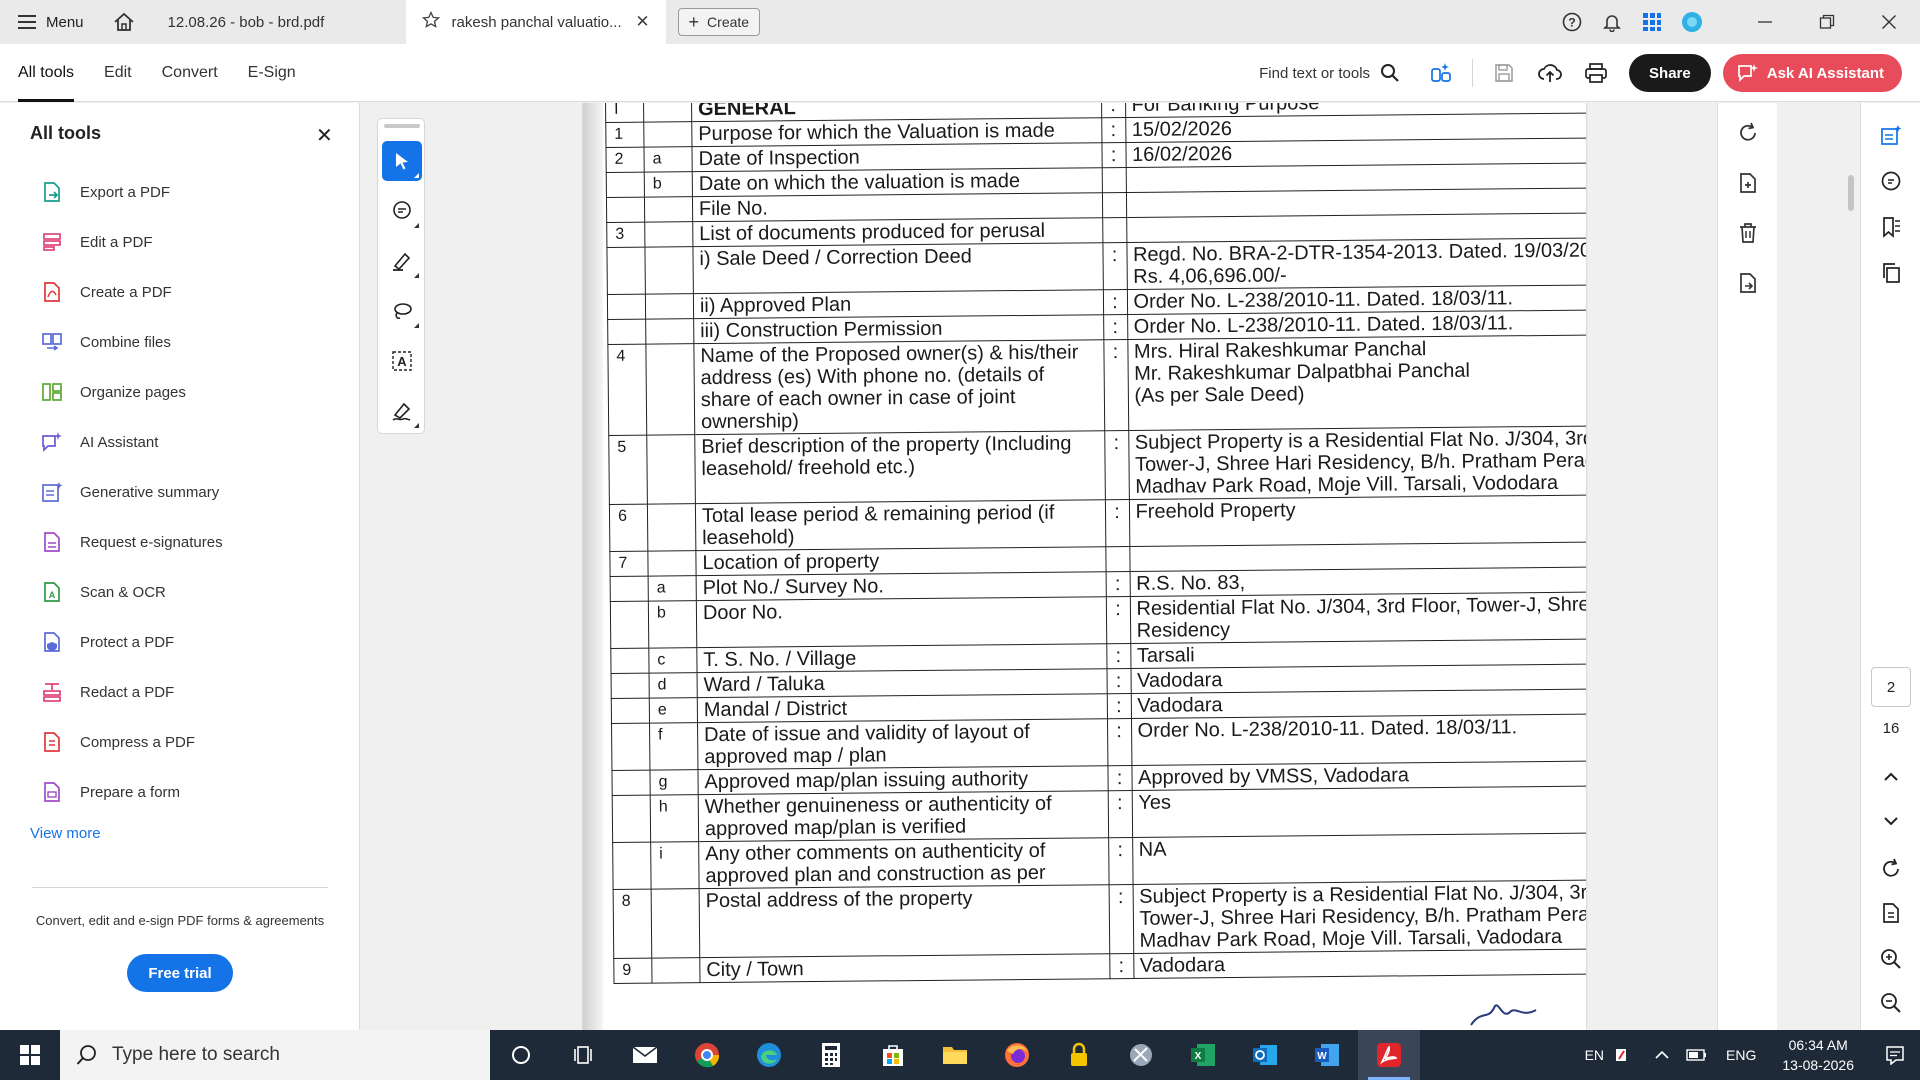 This screenshot has height=1080, width=1920. Describe the element at coordinates (131, 542) in the screenshot. I see `tool-request-esignatures: Request e-signatures` at that location.